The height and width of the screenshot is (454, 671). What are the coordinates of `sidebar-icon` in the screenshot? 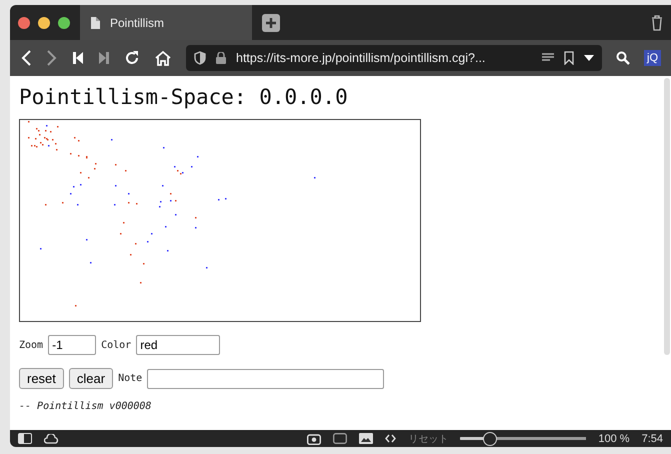 It's located at (25, 438).